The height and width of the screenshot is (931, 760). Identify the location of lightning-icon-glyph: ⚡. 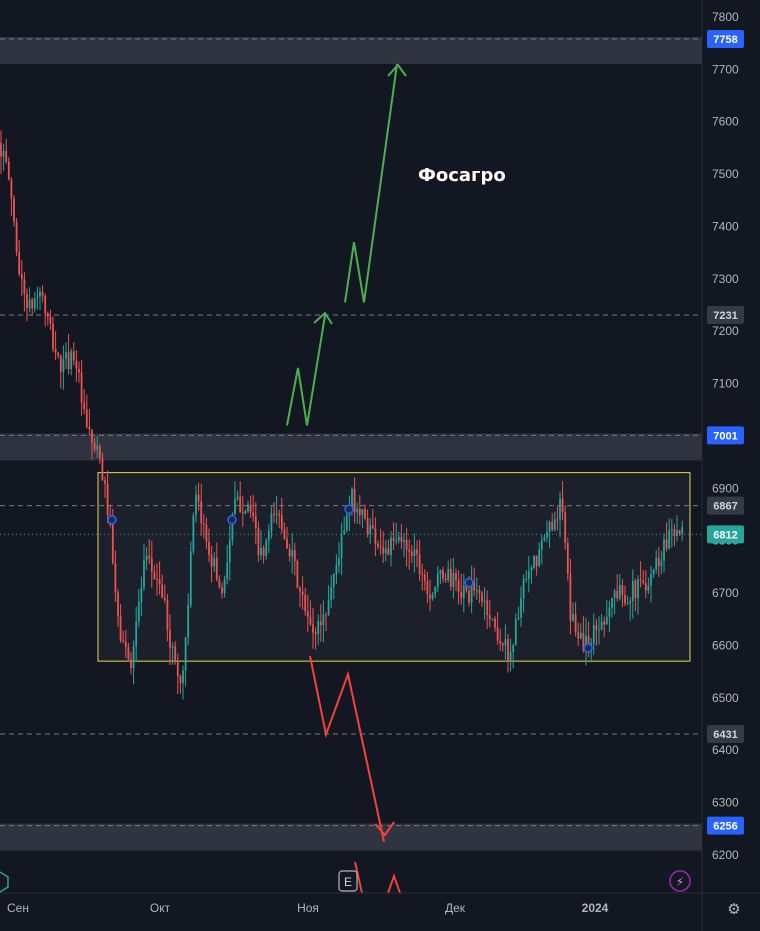
(680, 882).